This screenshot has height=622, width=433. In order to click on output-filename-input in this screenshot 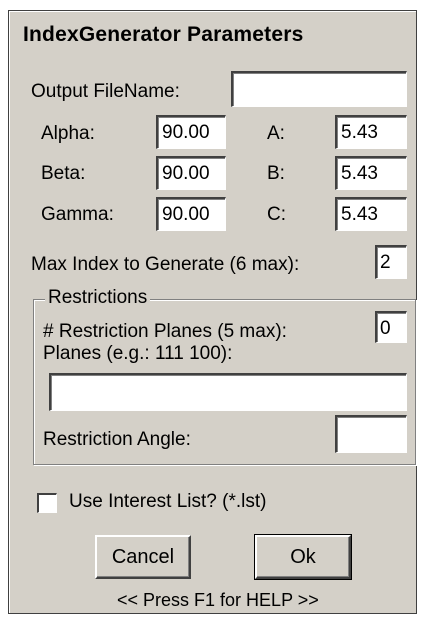, I will do `click(319, 89)`.